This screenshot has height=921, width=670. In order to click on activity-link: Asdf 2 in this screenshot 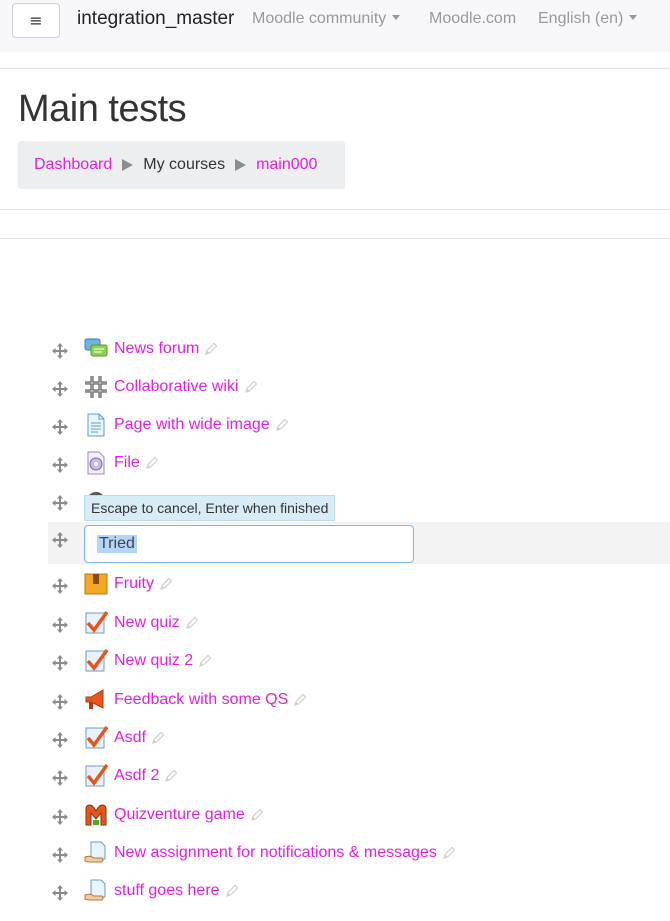, I will do `click(146, 776)`.